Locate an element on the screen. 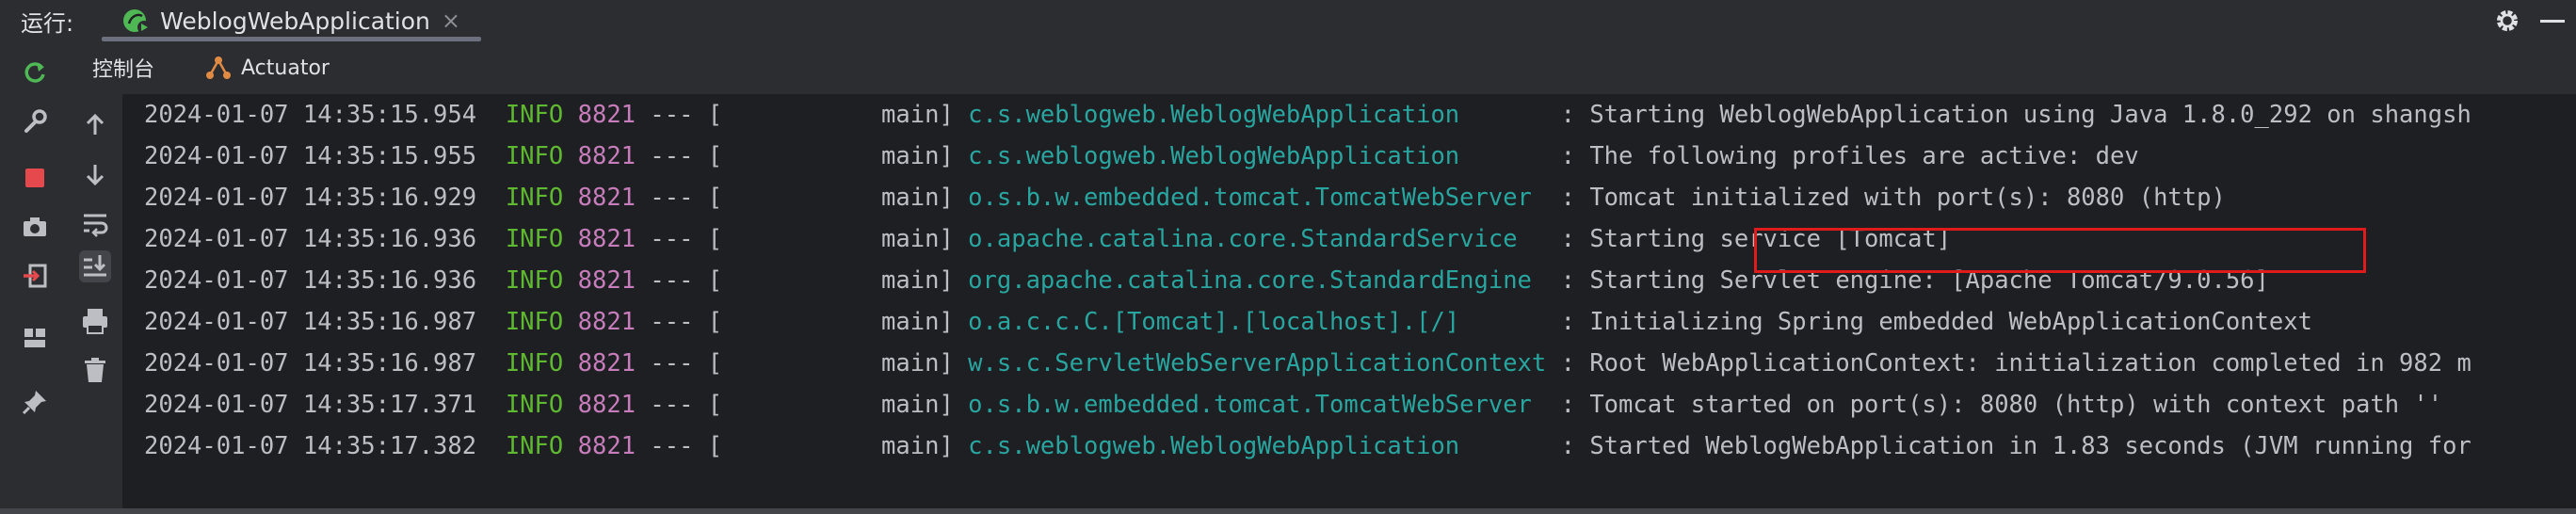  log-logger: org.apache.catalina.core.StandardEngine is located at coordinates (1257, 280).